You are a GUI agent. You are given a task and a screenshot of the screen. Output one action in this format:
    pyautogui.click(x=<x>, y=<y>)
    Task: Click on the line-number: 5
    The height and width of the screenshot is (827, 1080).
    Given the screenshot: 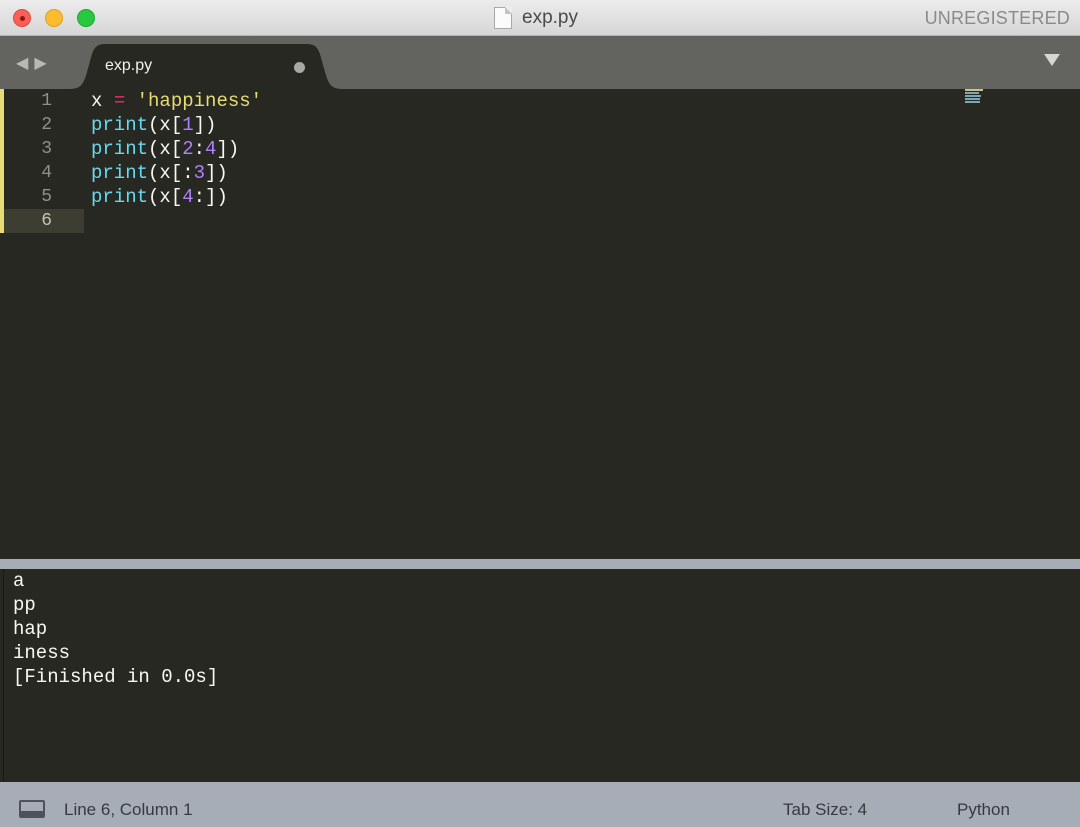 What is the action you would take?
    pyautogui.click(x=42, y=197)
    